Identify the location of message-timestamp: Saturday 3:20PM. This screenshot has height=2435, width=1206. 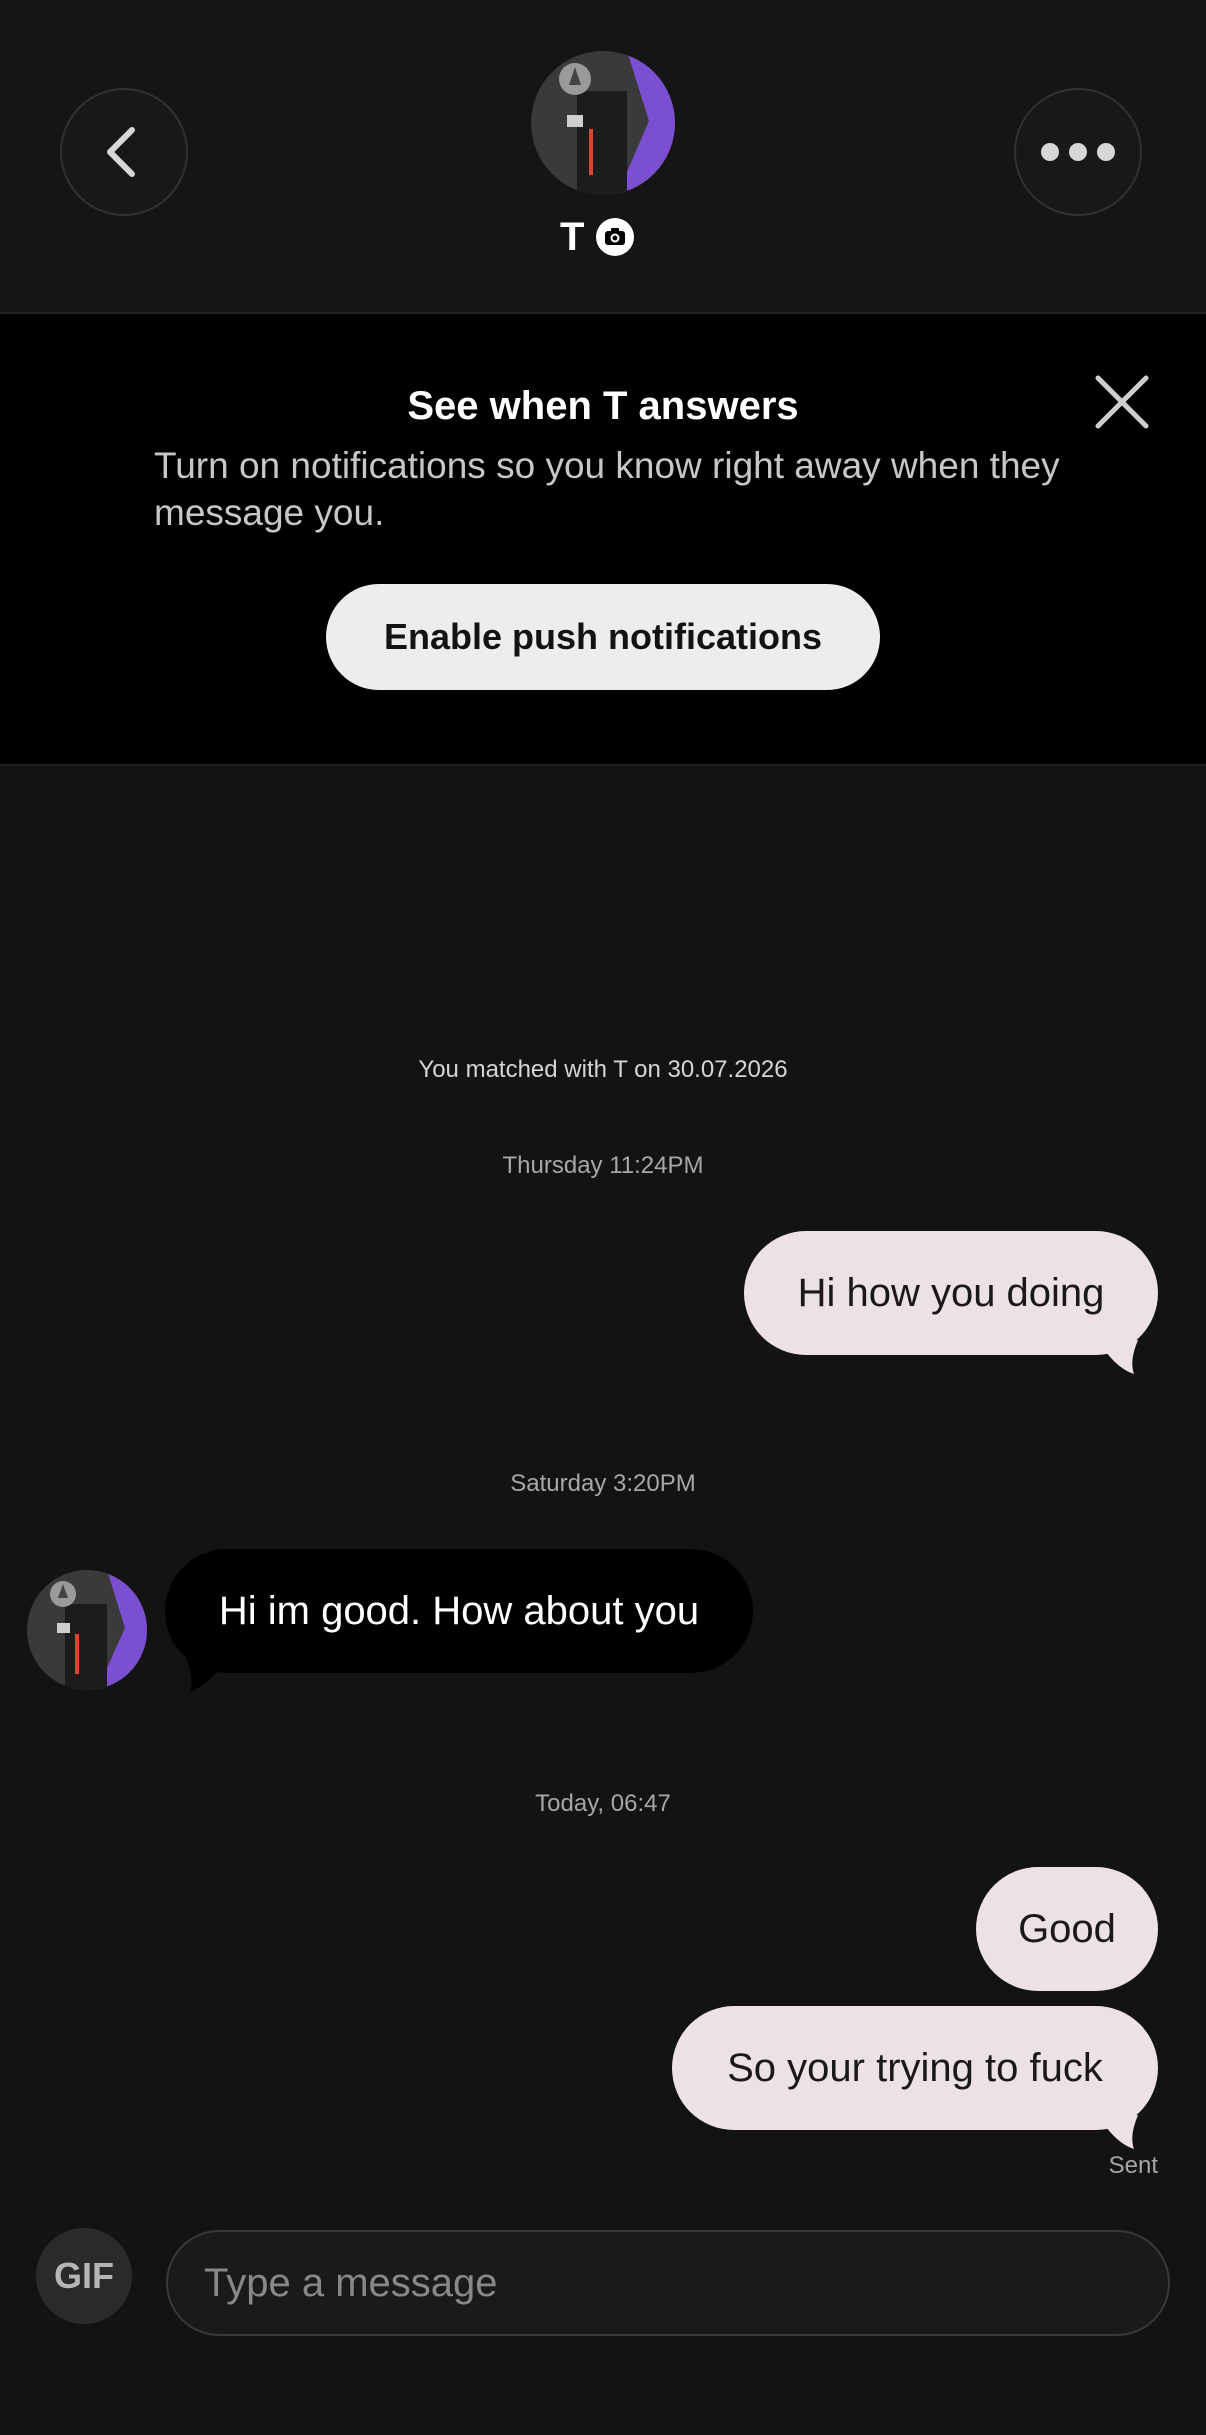
(603, 1483).